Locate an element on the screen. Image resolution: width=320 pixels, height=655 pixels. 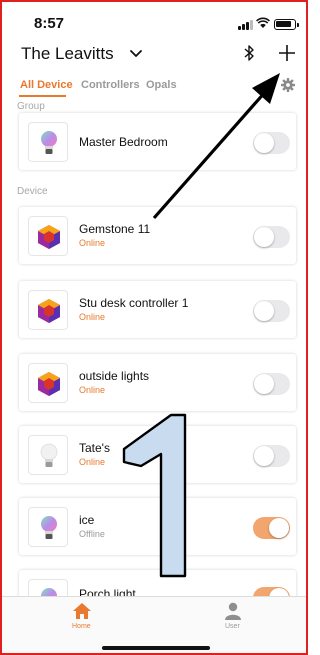
bluetooth-icon is located at coordinates (249, 53).